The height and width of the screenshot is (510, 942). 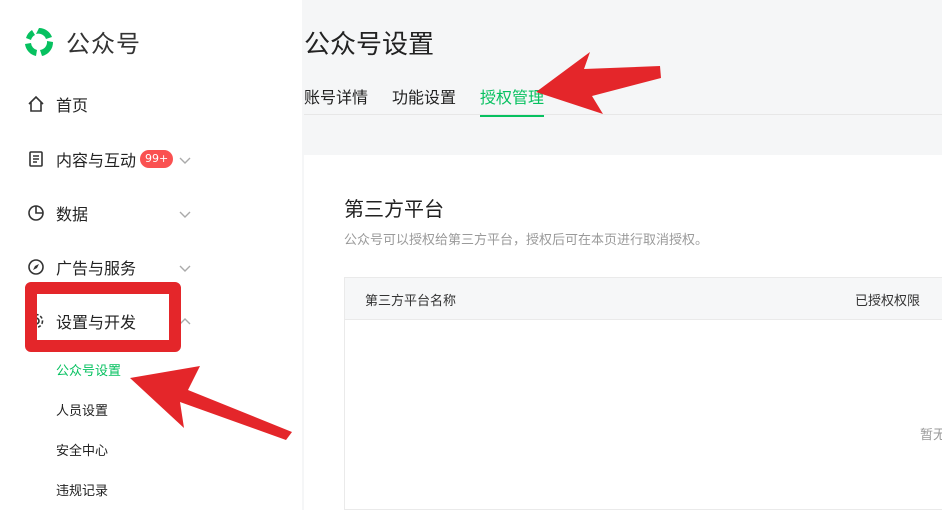 What do you see at coordinates (424, 100) in the screenshot?
I see `tab-feature-settings: 功能设置` at bounding box center [424, 100].